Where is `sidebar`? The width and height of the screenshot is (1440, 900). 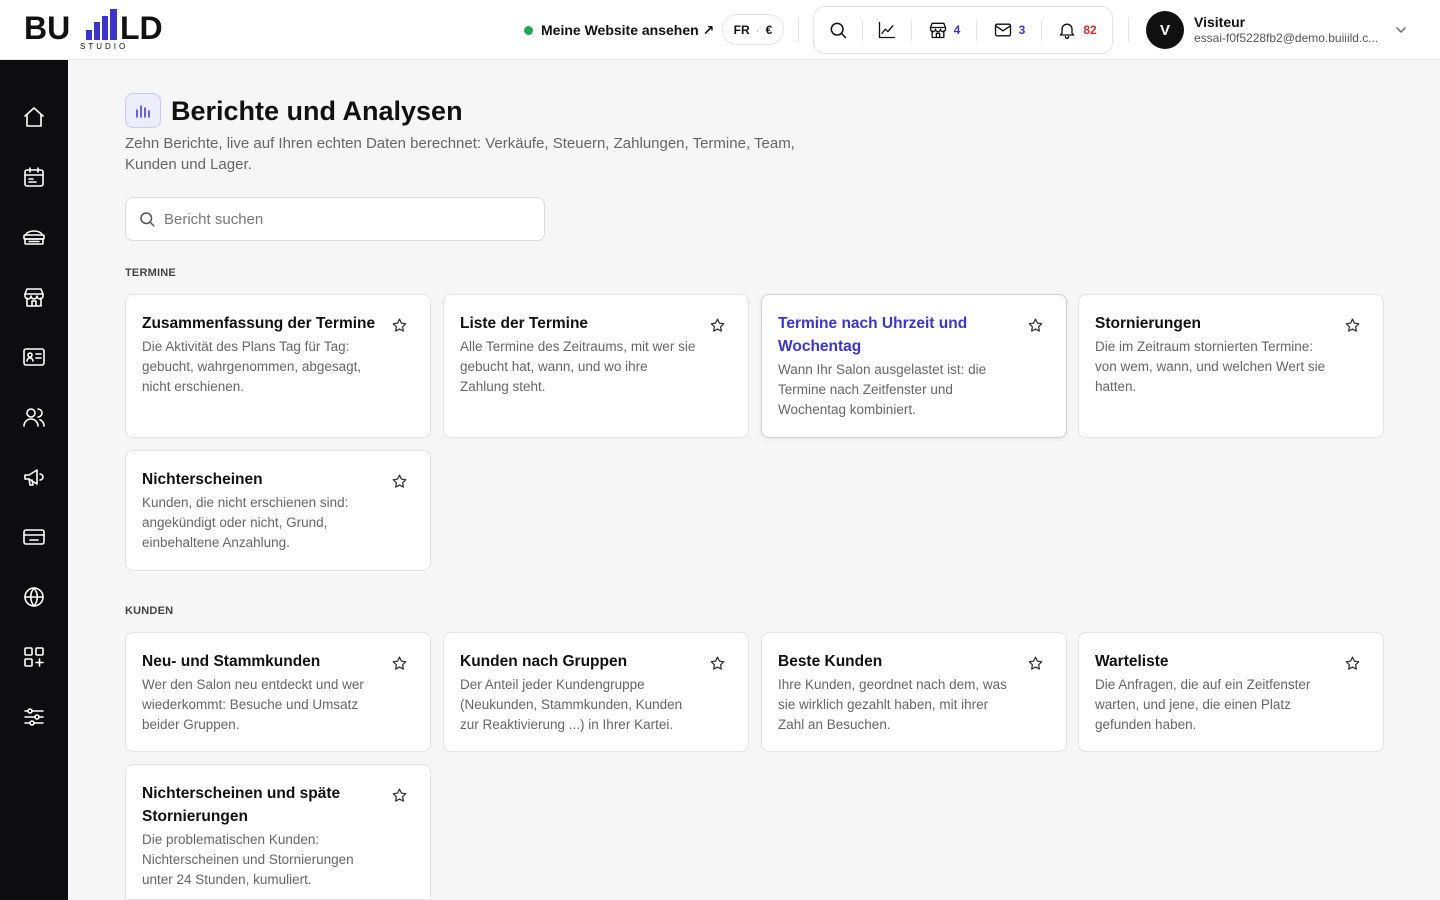 sidebar is located at coordinates (34, 480).